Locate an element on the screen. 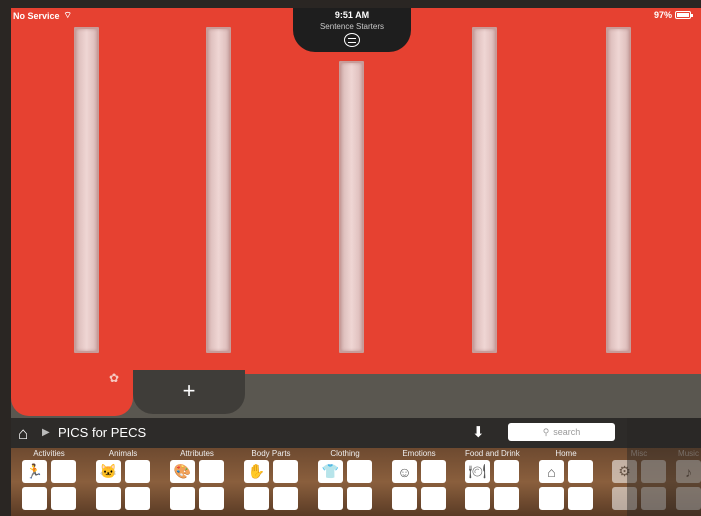 The image size is (701, 516). category-food-and-drink: Food and Drink 🍽 is located at coordinates (492, 479).